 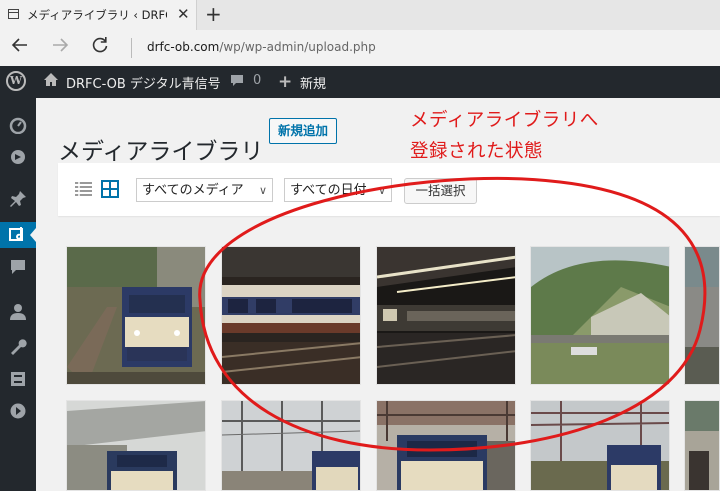 I want to click on settings-icon, so click(x=18, y=380).